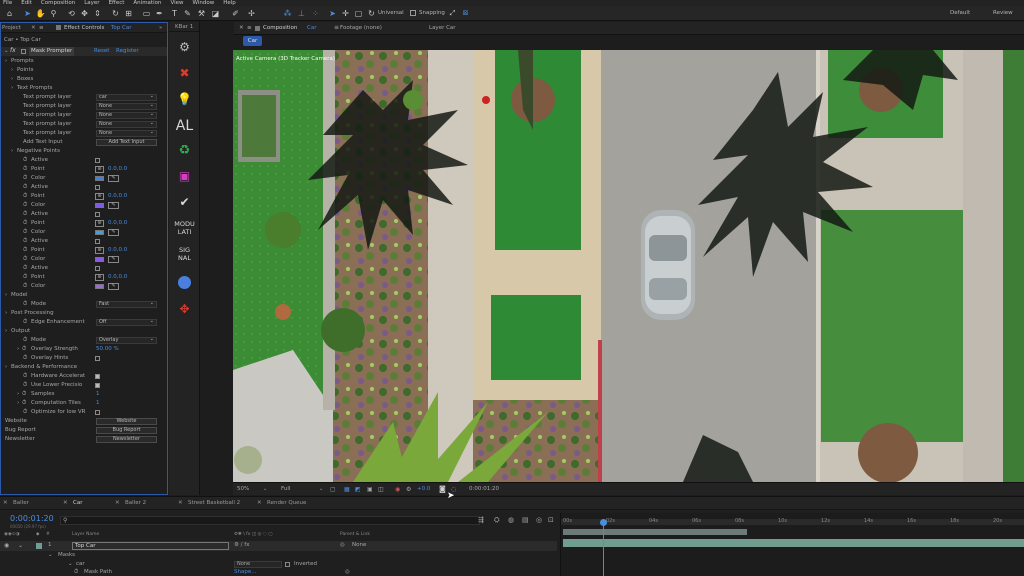  I want to click on snapshot-camera-icon: ◙, so click(442, 489).